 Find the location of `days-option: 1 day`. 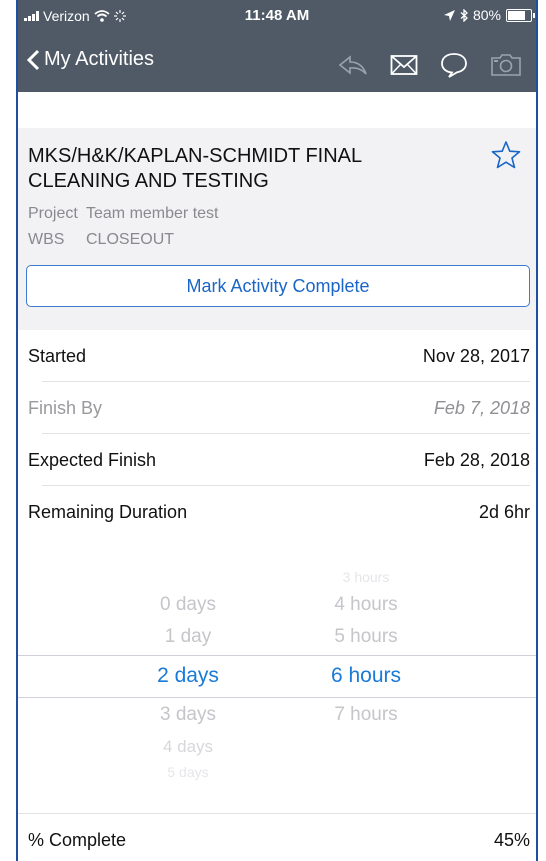

days-option: 1 day is located at coordinates (188, 637).